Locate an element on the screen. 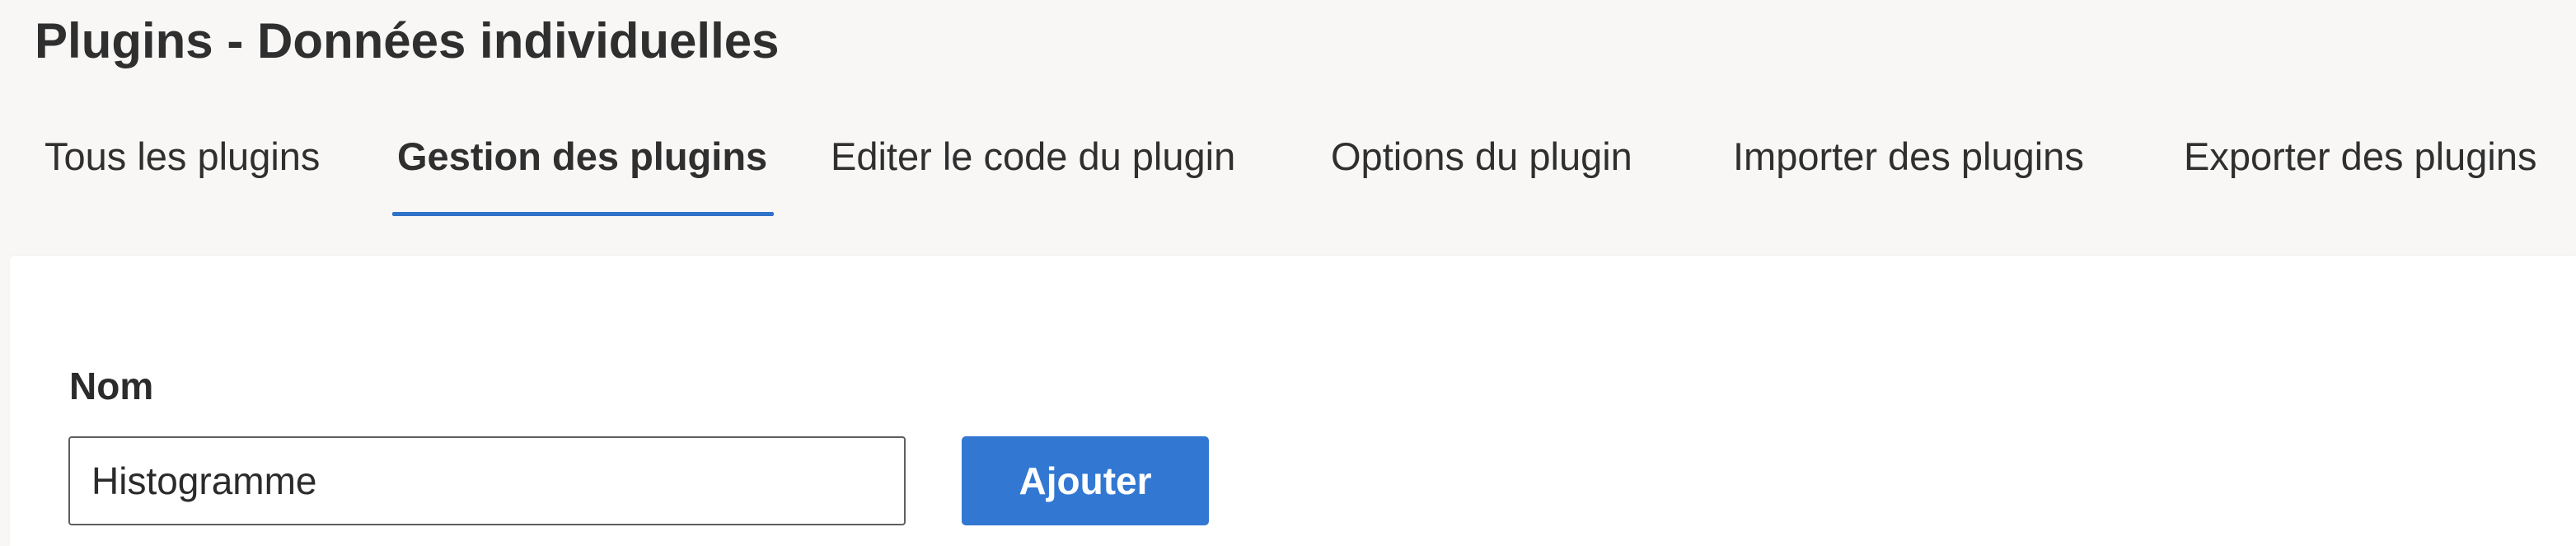 The width and height of the screenshot is (2576, 546). active-tab-indicator is located at coordinates (583, 214).